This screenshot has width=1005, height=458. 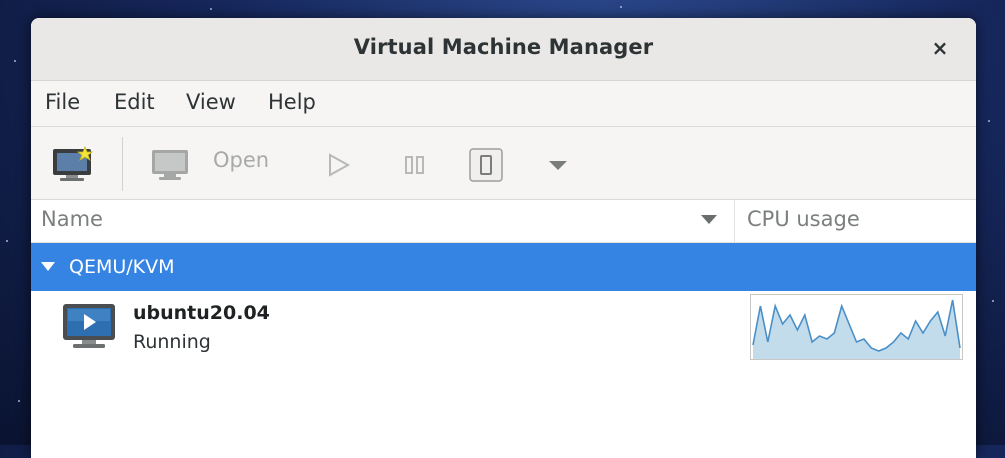 I want to click on toolbar: Open, so click(x=503, y=163).